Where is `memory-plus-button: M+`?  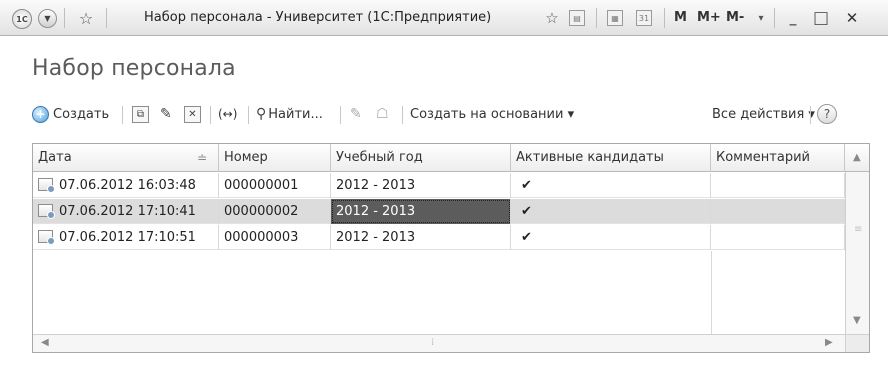
memory-plus-button: M+ is located at coordinates (709, 18).